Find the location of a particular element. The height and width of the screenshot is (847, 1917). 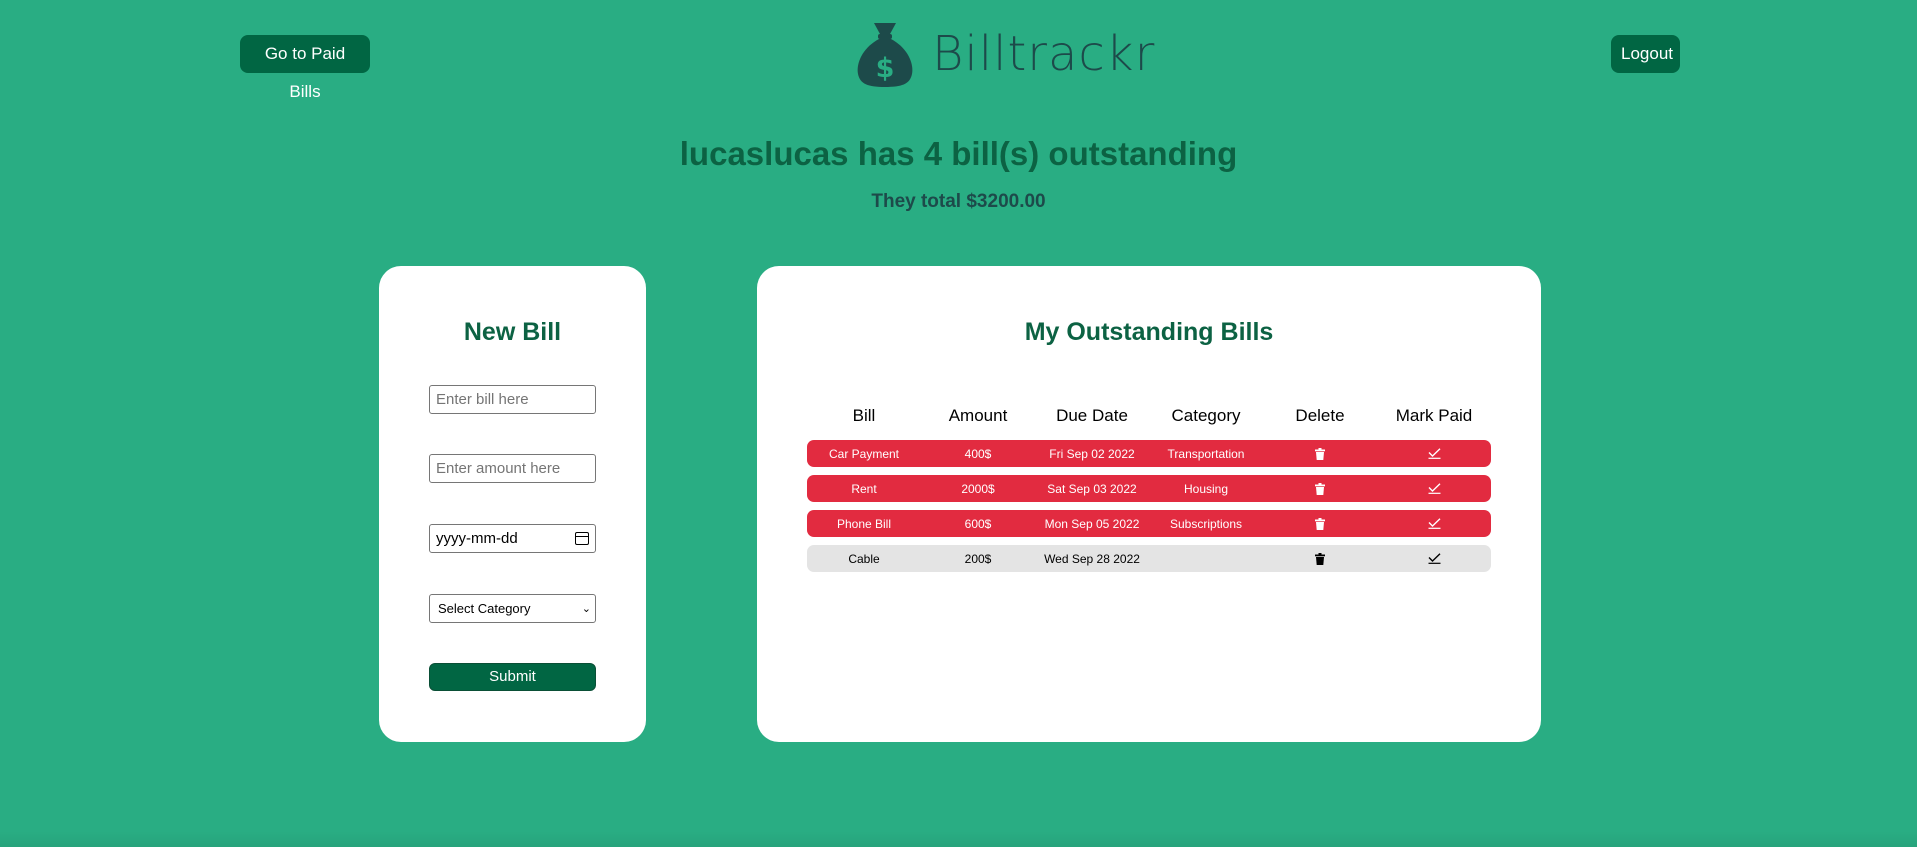

bill-due-date-cell: Mon Sep 05 2022 is located at coordinates (1092, 523).